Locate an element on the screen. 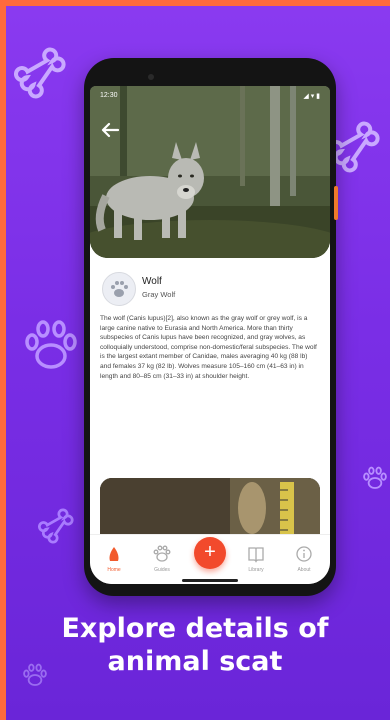 The height and width of the screenshot is (720, 390). status-time: 12:30 is located at coordinates (109, 95).